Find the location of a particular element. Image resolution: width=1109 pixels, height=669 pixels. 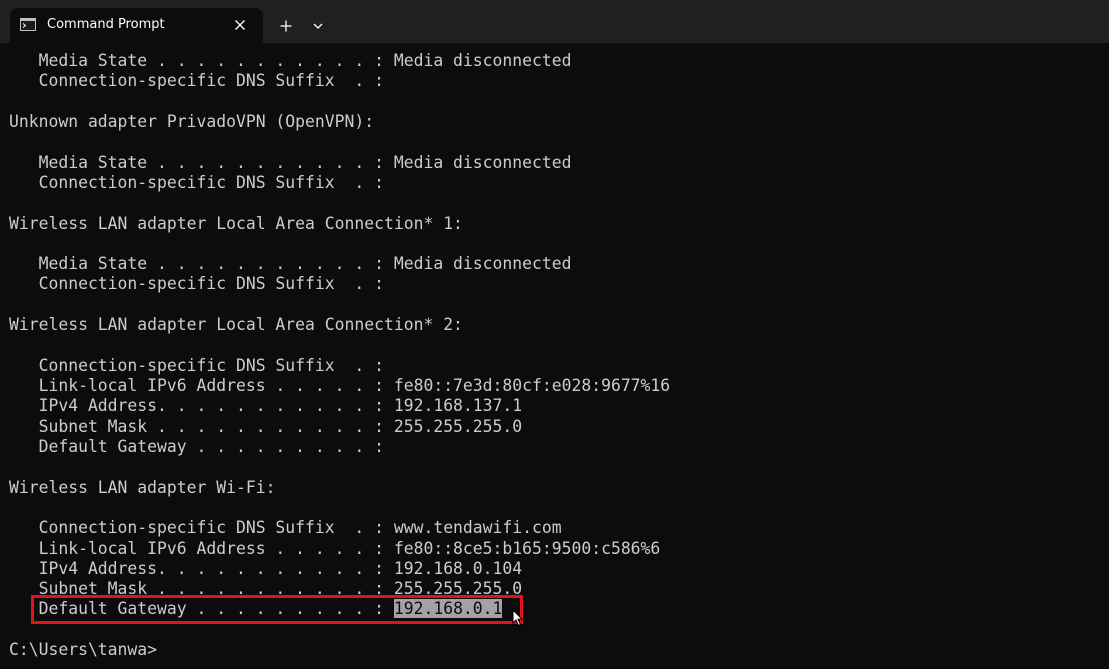

command-prompt: C:\Users\tanwa> is located at coordinates (555, 650).